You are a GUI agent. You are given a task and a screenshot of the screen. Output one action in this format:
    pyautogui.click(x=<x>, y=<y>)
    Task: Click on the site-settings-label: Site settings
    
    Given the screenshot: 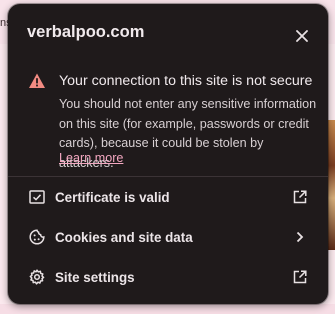 What is the action you would take?
    pyautogui.click(x=95, y=277)
    